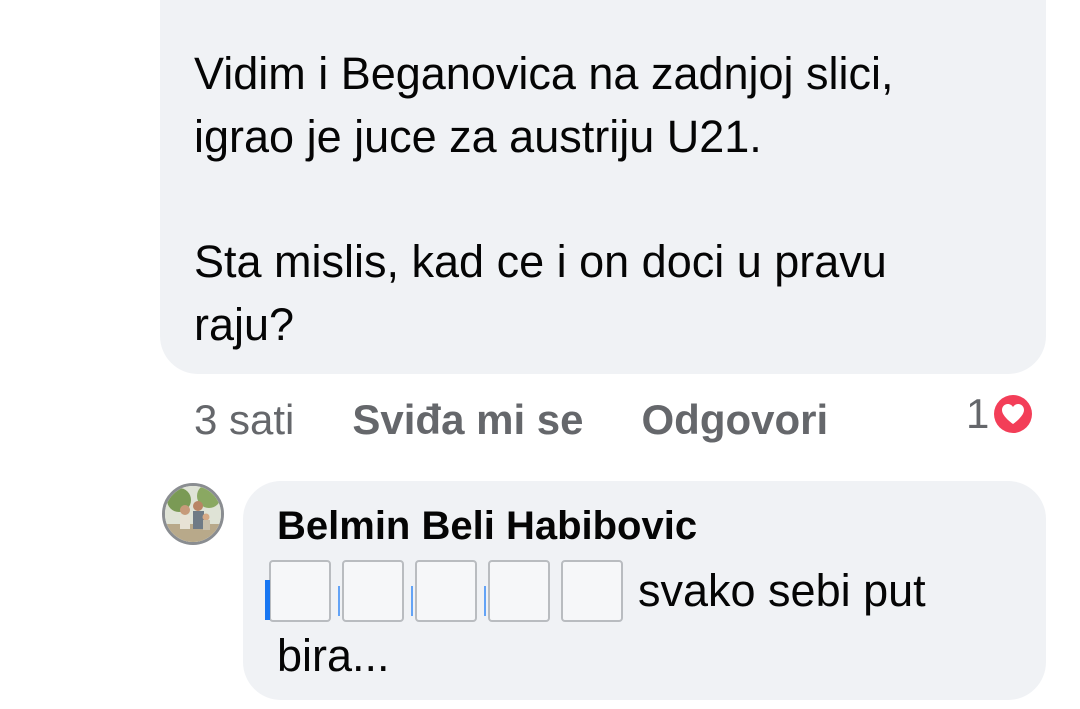 The image size is (1080, 709). What do you see at coordinates (467, 420) in the screenshot?
I see `like-button: Sviđa mi se` at bounding box center [467, 420].